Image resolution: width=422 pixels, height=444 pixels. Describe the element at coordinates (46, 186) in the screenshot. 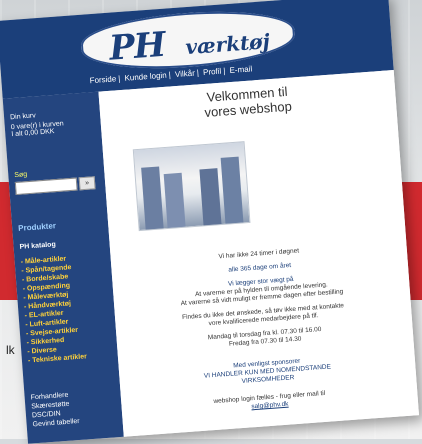

I see `search-input` at that location.